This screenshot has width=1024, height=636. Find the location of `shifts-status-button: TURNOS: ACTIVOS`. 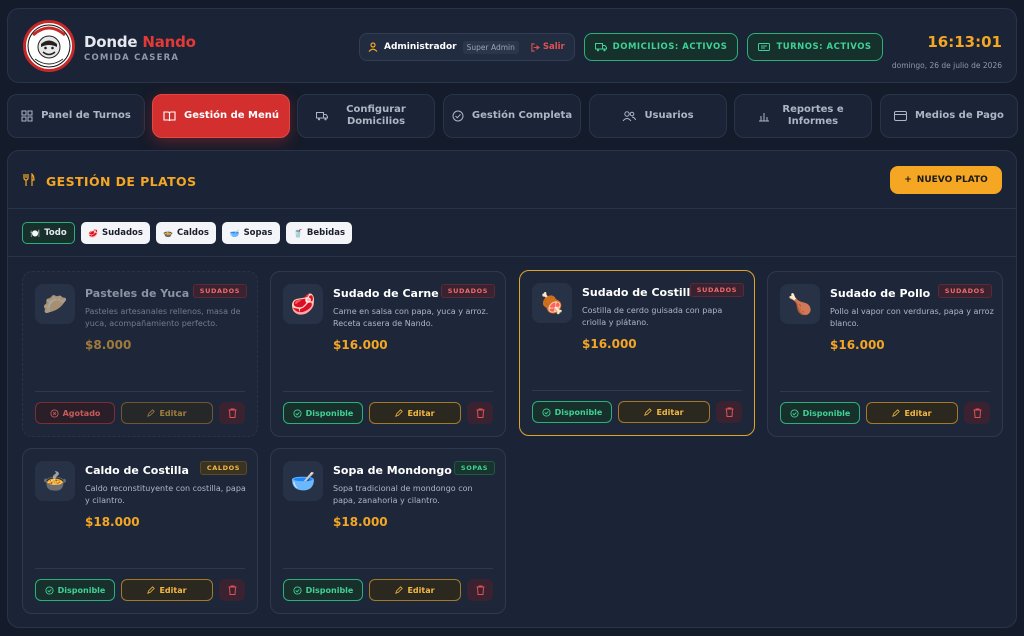

shifts-status-button: TURNOS: ACTIVOS is located at coordinates (815, 47).